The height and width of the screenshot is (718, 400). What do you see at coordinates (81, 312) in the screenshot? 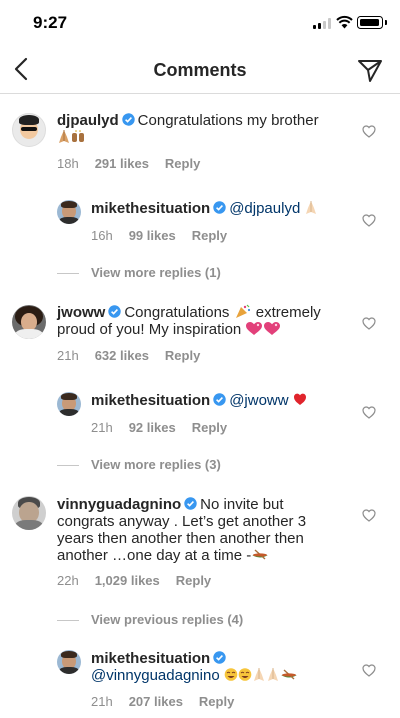
I see `comment-username: jwoww` at bounding box center [81, 312].